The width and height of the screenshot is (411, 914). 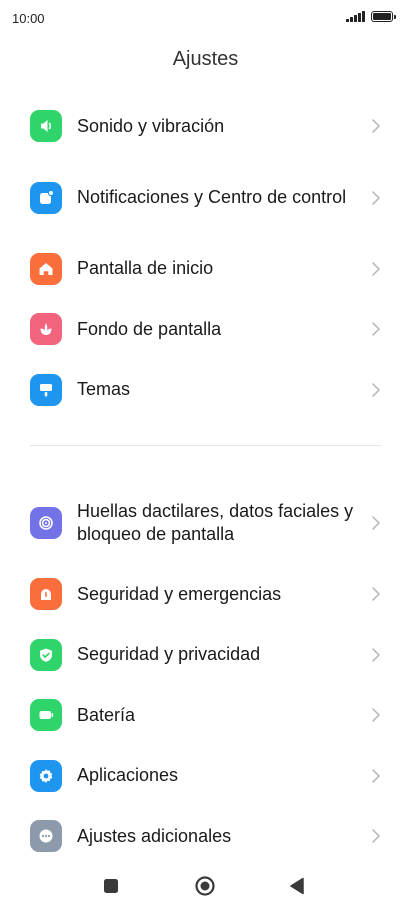 I want to click on signal-icon, so click(x=355, y=16).